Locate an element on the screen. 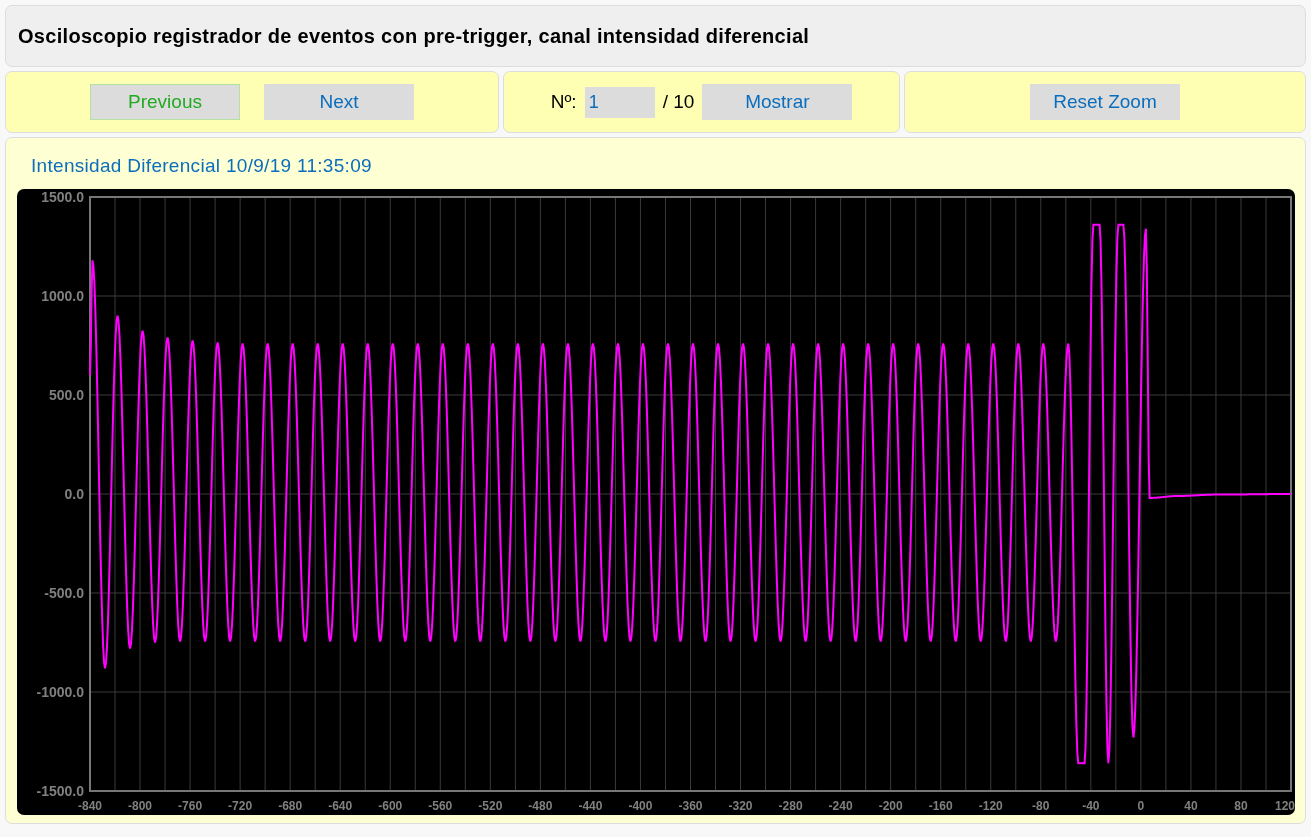 This screenshot has height=837, width=1311. x-axis-label: -720 is located at coordinates (240, 805).